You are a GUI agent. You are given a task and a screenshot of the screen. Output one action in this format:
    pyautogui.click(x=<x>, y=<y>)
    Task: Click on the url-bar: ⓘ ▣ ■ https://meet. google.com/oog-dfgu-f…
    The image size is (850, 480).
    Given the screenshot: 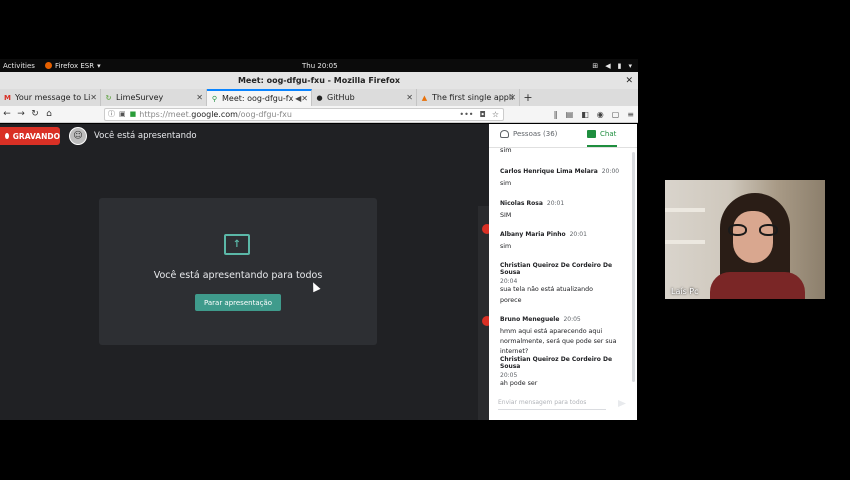 What is the action you would take?
    pyautogui.click(x=304, y=114)
    